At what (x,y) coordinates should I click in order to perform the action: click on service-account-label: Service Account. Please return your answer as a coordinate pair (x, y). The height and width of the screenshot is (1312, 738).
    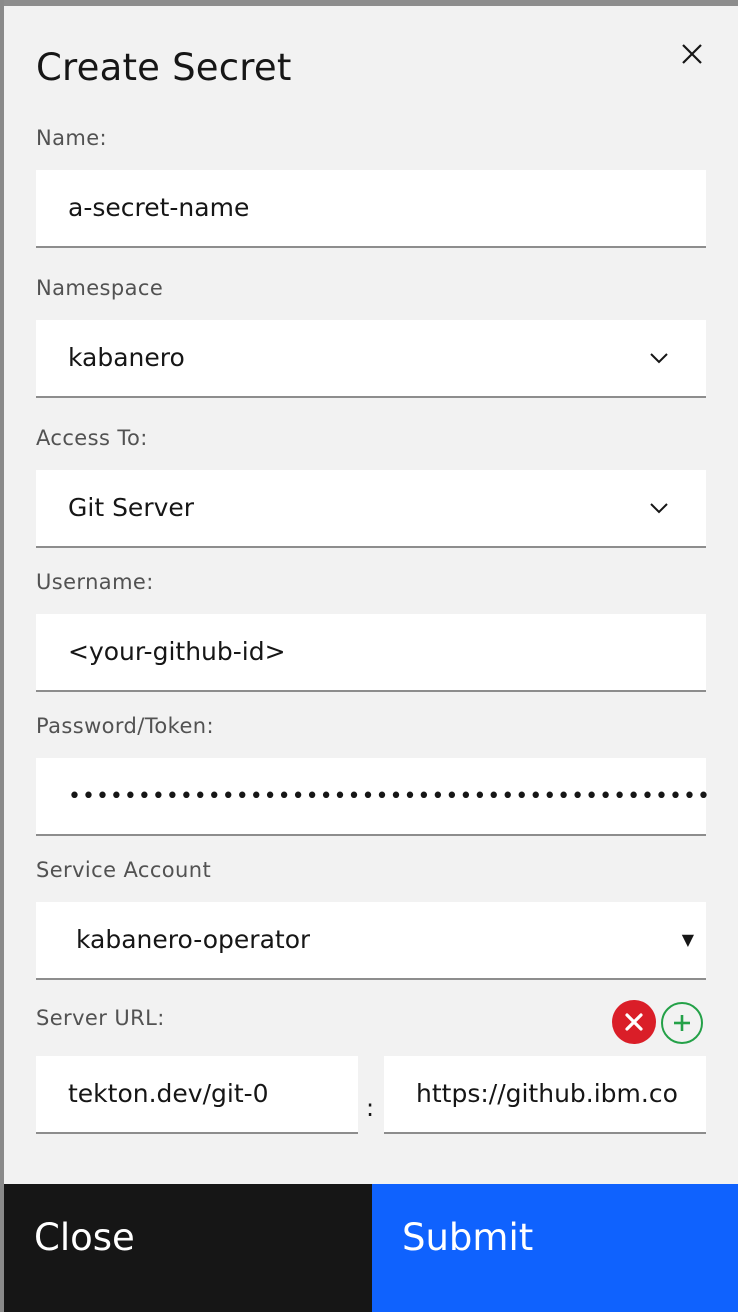
    Looking at the image, I should click on (124, 870).